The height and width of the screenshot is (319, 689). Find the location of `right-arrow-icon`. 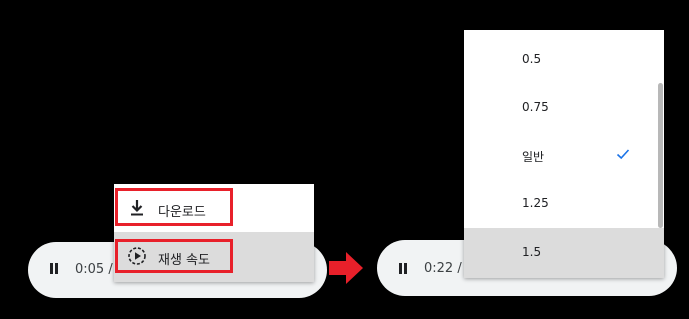

right-arrow-icon is located at coordinates (346, 268).